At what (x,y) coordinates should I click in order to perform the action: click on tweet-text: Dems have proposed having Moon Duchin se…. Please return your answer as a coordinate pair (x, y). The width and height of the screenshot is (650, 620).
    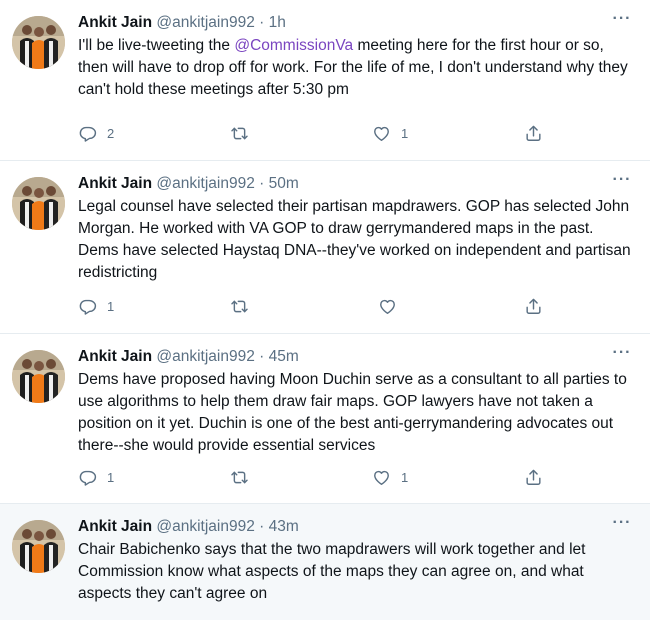
    Looking at the image, I should click on (352, 412).